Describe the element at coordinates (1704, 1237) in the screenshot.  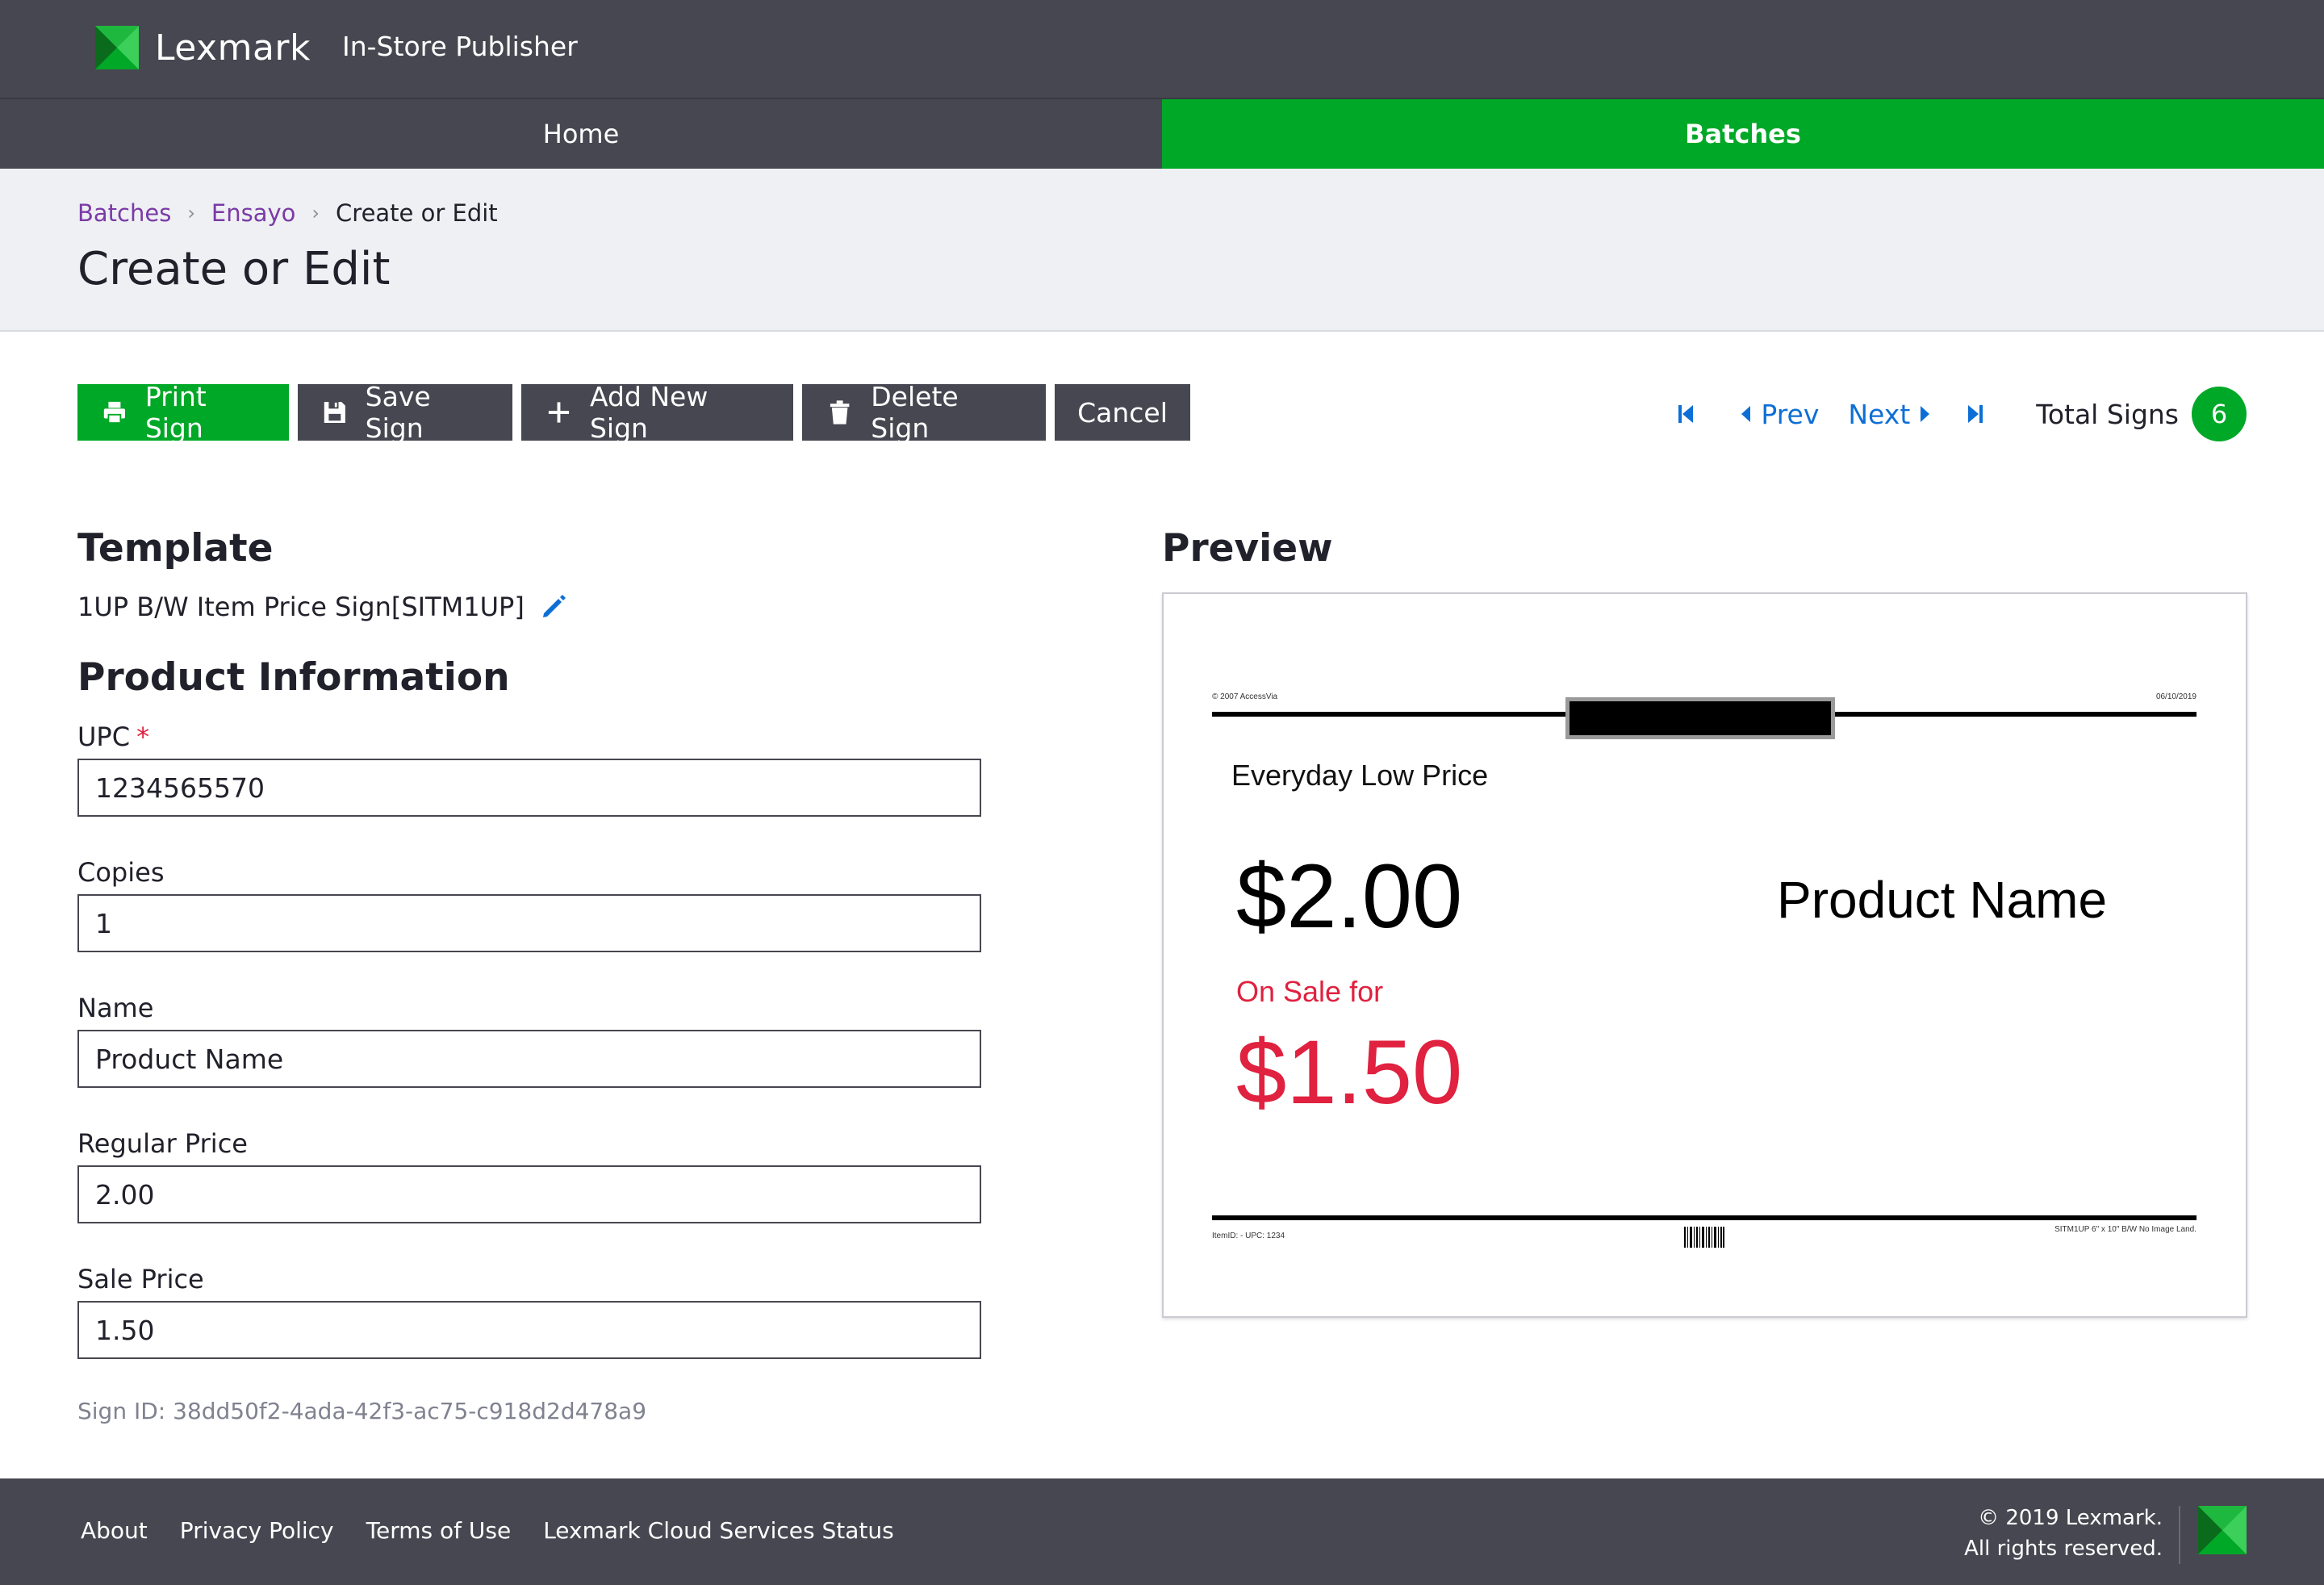
I see `barcode-icon` at that location.